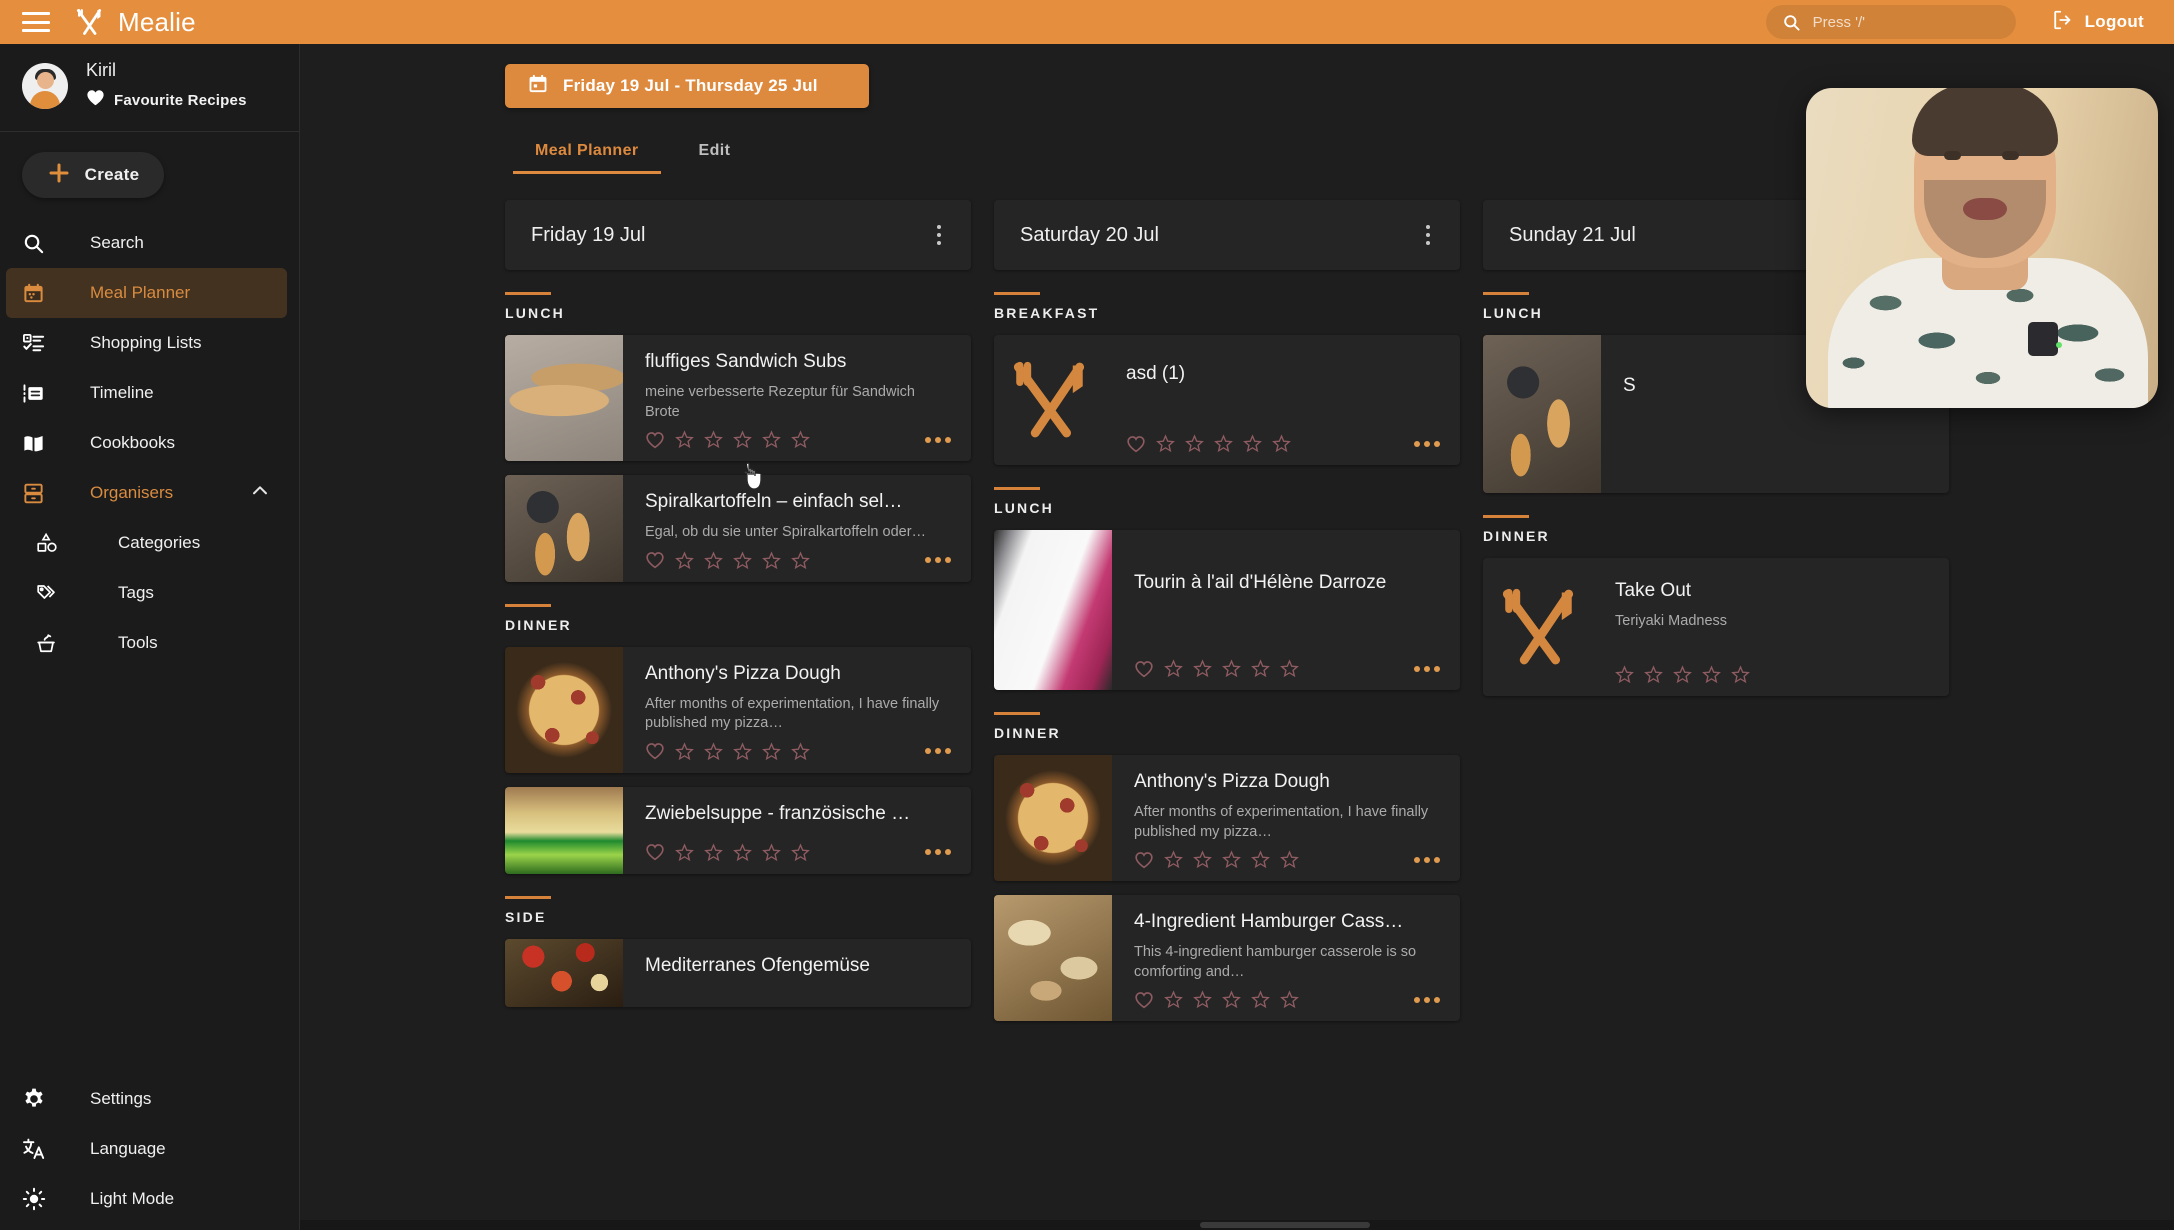 This screenshot has width=2174, height=1230. What do you see at coordinates (146, 293) in the screenshot?
I see `sidebar-item-meal-planner: Meal Planner` at bounding box center [146, 293].